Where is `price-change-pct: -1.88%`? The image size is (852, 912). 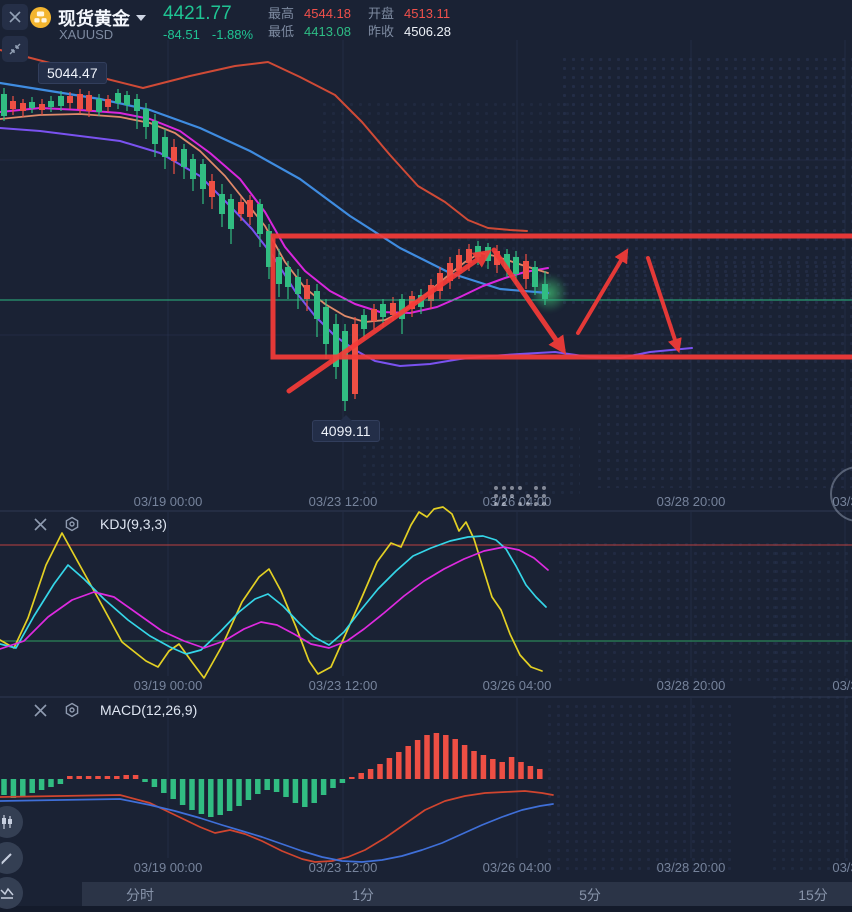
price-change-pct: -1.88% is located at coordinates (232, 34).